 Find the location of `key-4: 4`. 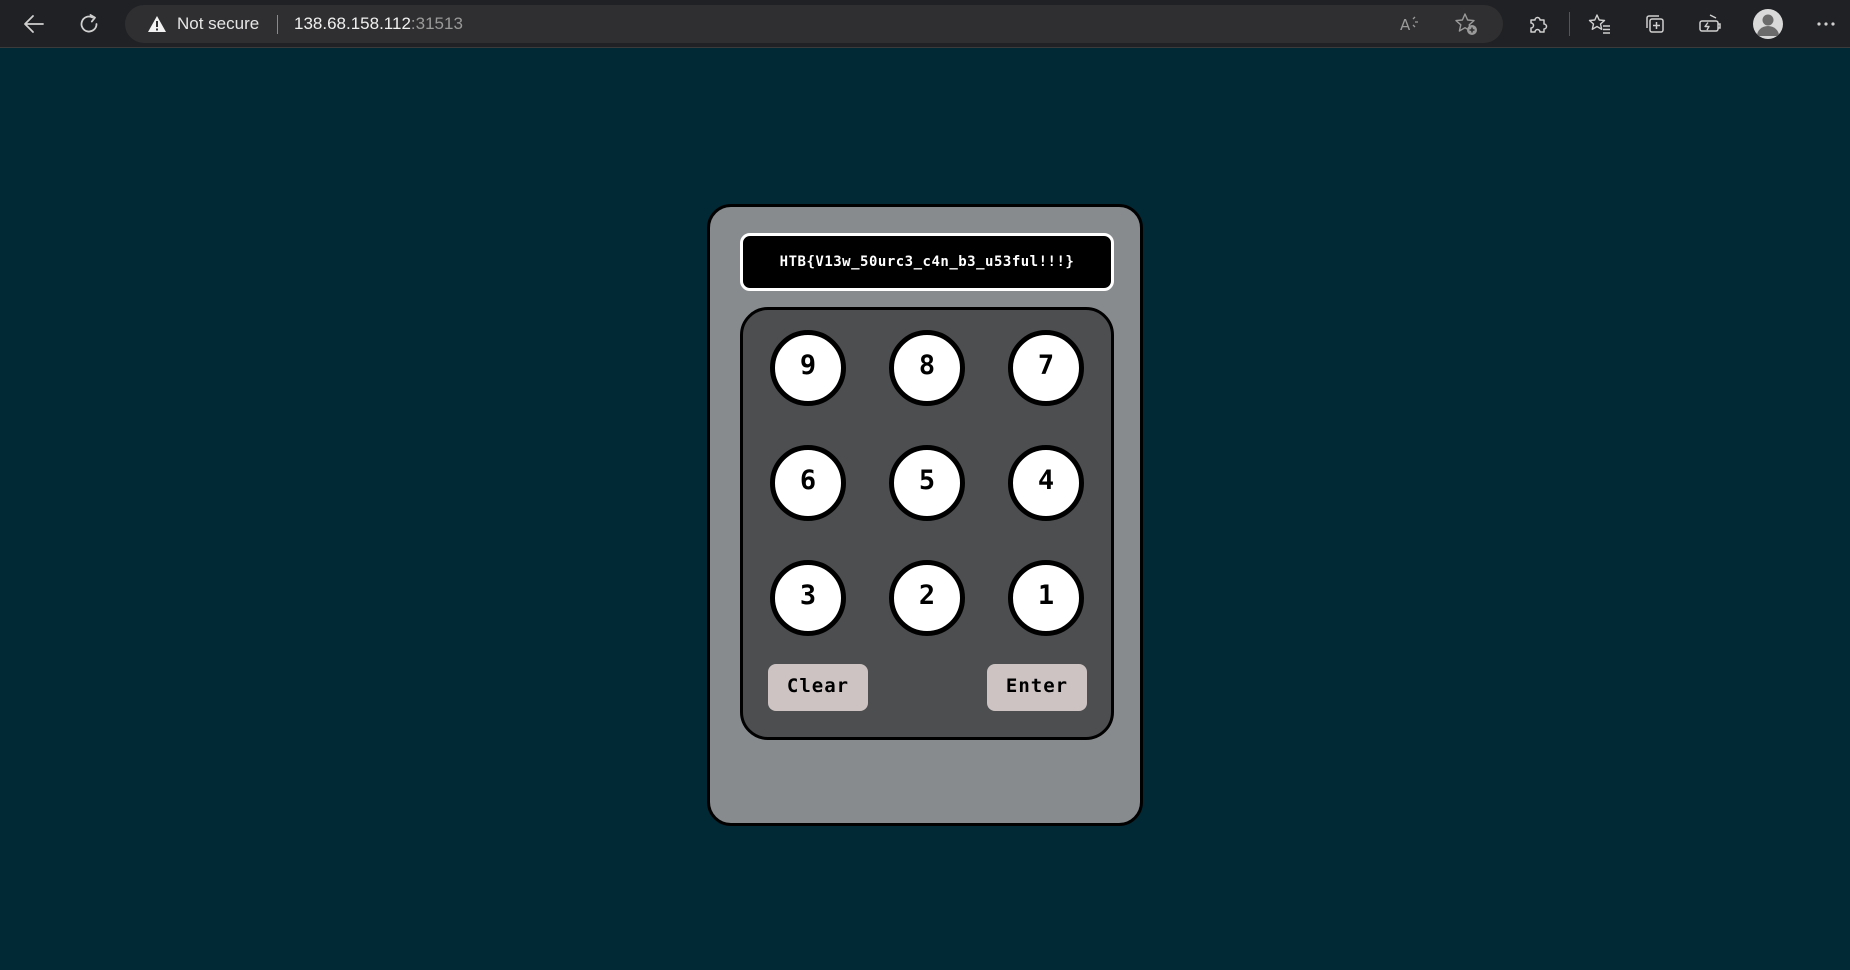

key-4: 4 is located at coordinates (1046, 483).